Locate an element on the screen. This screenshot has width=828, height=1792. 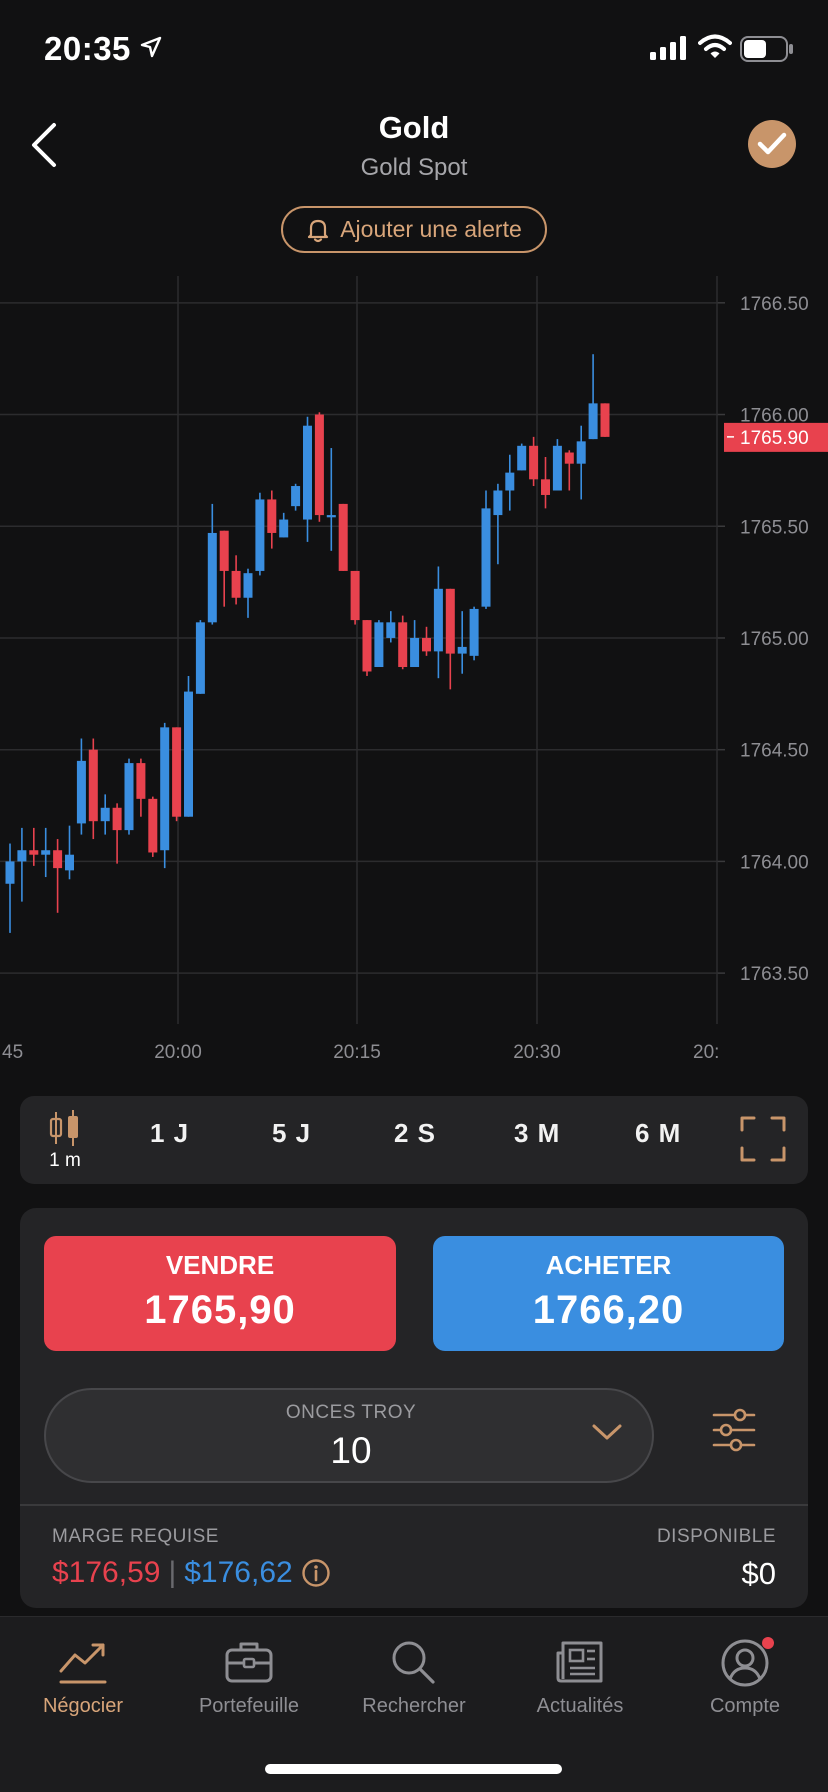
available-label: DISPONIBLE is located at coordinates (716, 1536).